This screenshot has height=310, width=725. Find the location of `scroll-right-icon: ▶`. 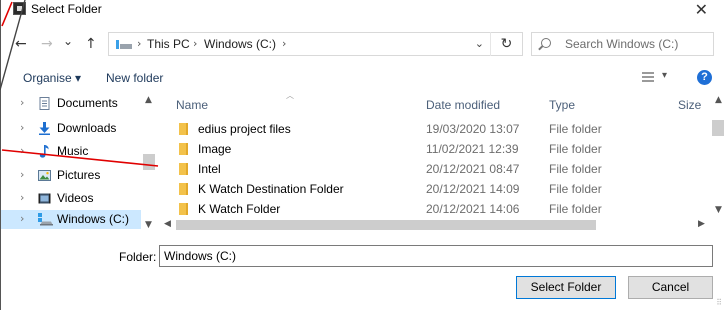

scroll-right-icon: ▶ is located at coordinates (701, 224).